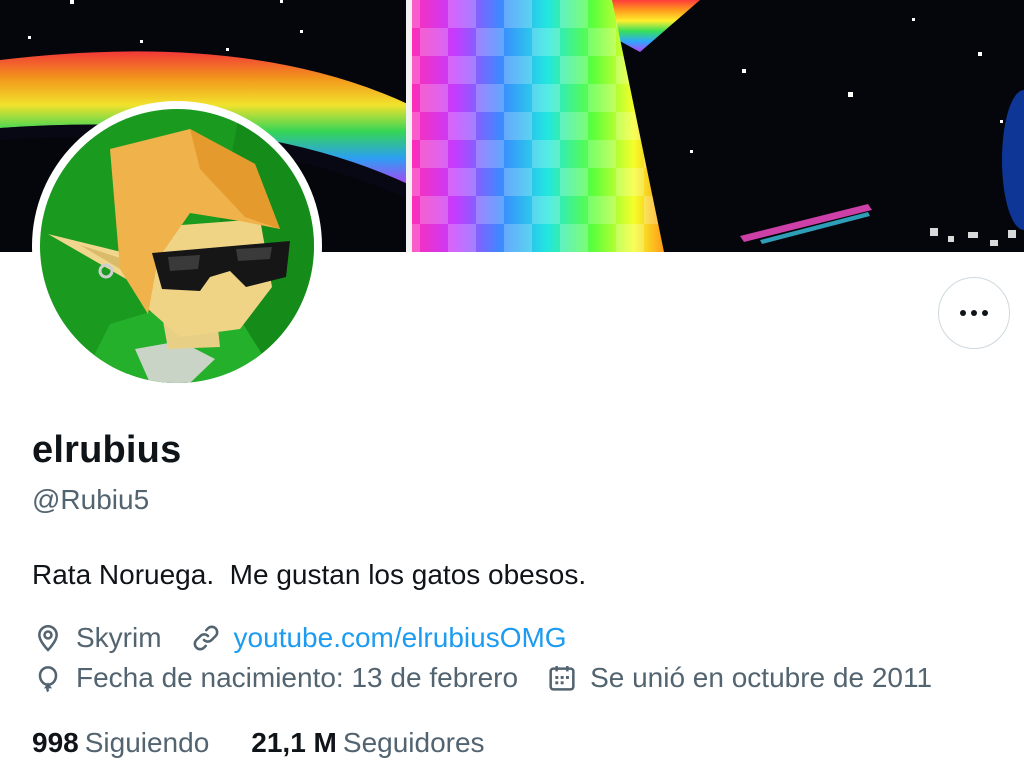 Image resolution: width=1024 pixels, height=781 pixels. Describe the element at coordinates (413, 742) in the screenshot. I see `followers-label: Seguidores` at that location.